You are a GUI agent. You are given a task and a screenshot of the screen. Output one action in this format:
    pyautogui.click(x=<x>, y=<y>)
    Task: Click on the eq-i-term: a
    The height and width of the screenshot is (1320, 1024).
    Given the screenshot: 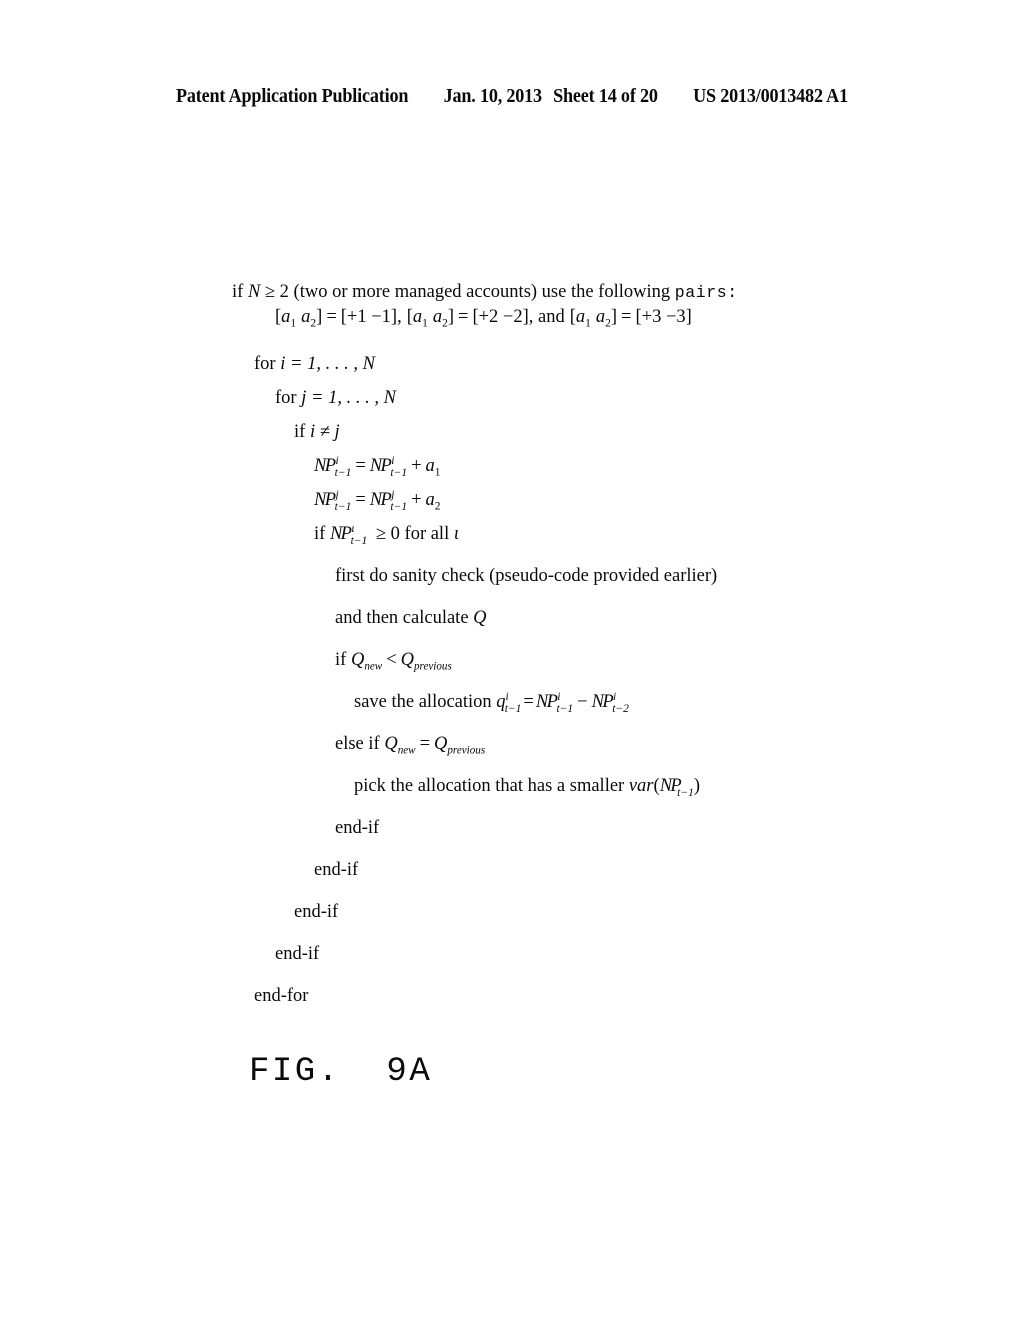 What is the action you would take?
    pyautogui.click(x=430, y=466)
    